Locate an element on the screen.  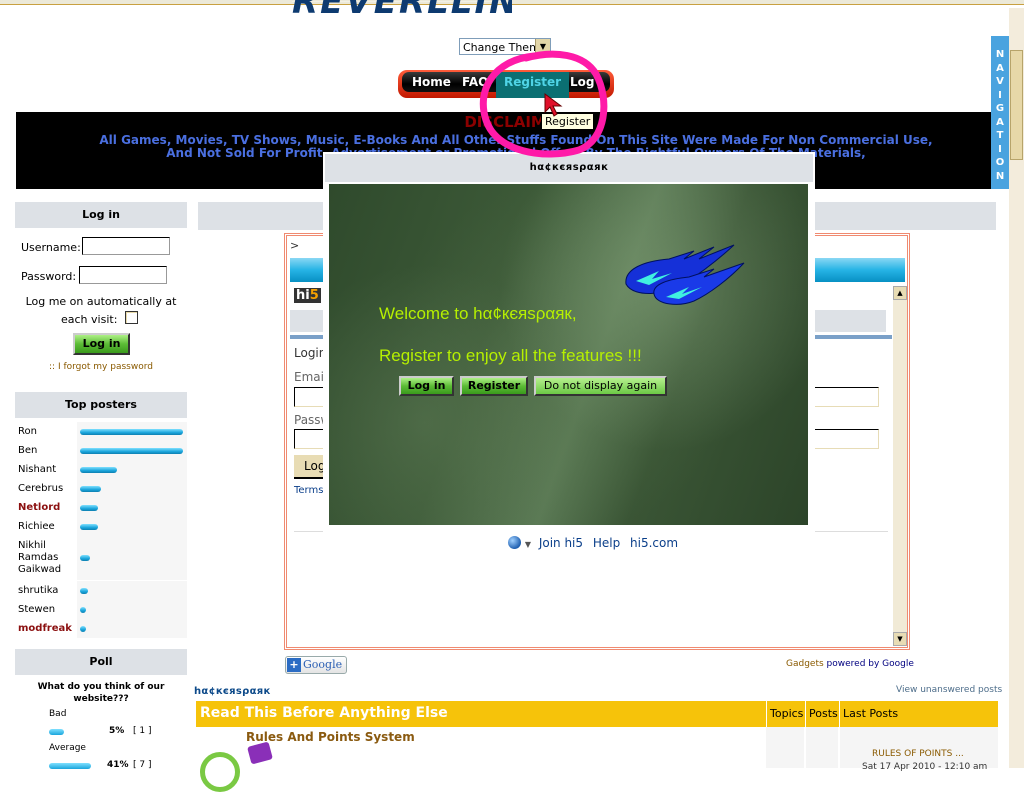
side-tab-letter: T is located at coordinates (1000, 135).